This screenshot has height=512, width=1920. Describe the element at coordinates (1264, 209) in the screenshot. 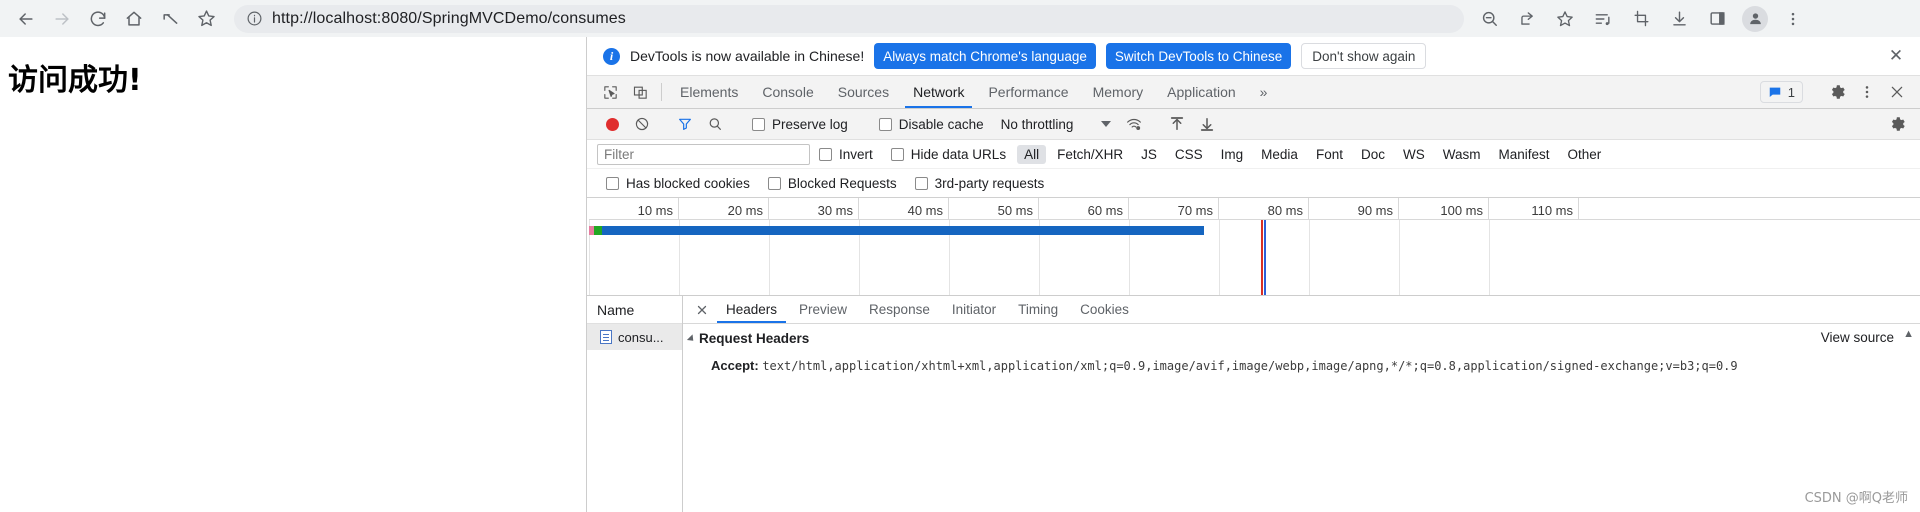

I see `timeline-tick: 80 ms` at that location.